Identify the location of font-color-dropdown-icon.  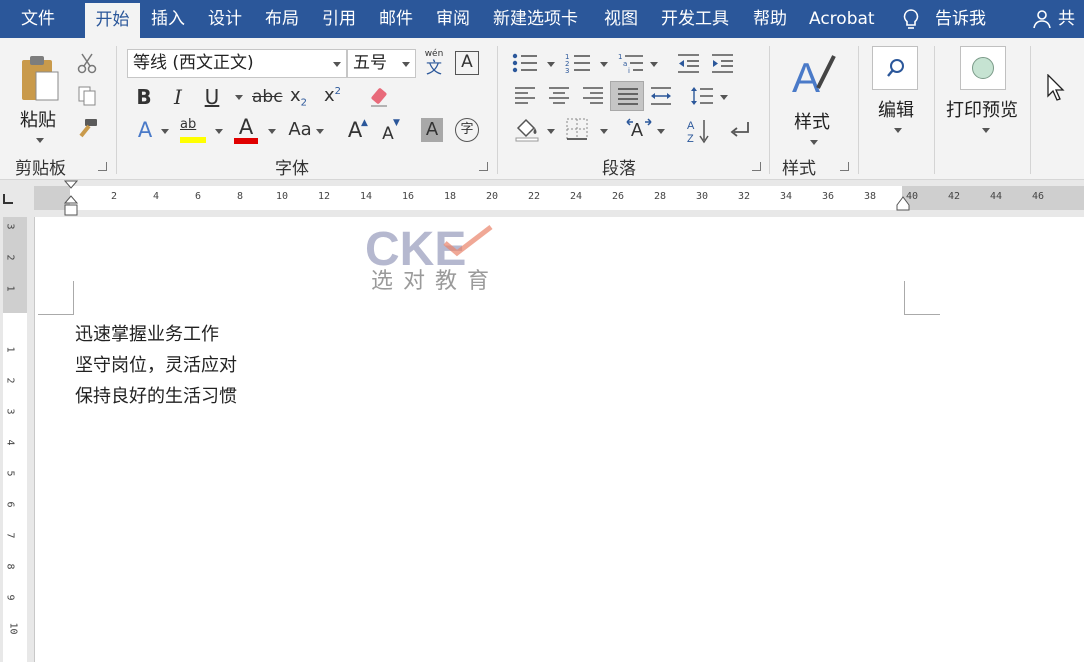
(272, 131).